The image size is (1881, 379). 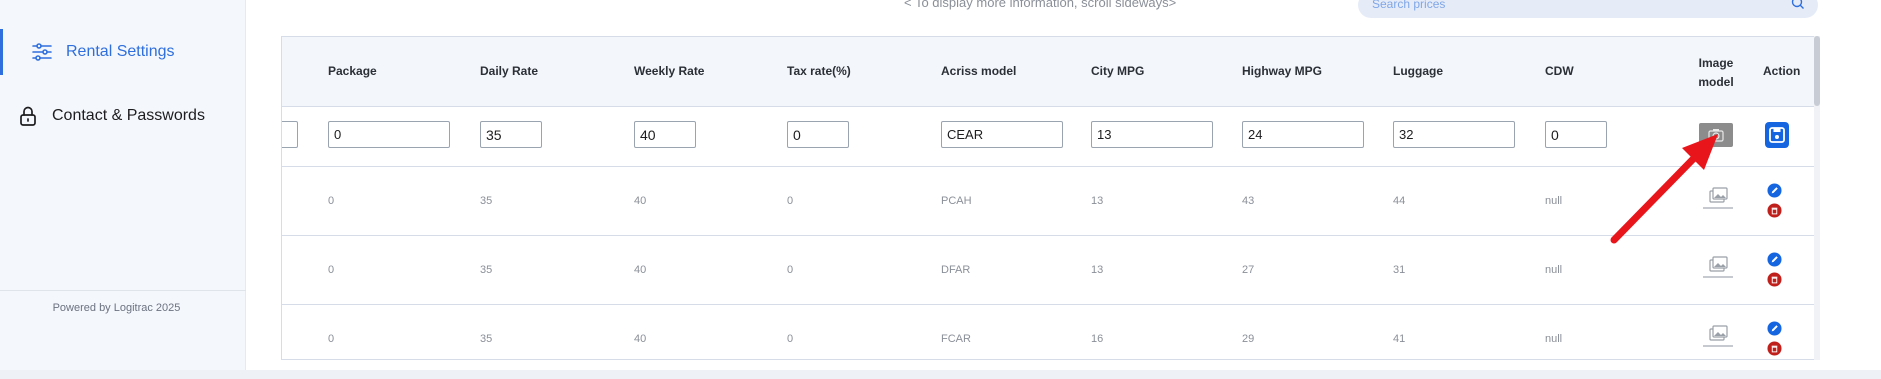 What do you see at coordinates (956, 201) in the screenshot?
I see `cell-acriss-model: PCAH` at bounding box center [956, 201].